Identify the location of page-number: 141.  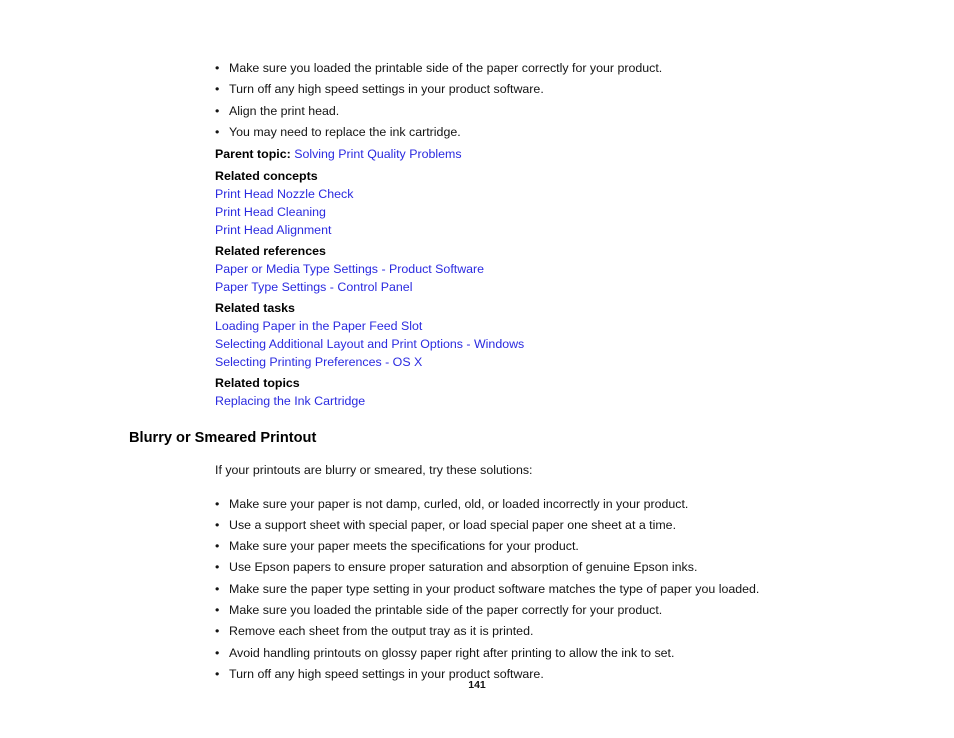
(477, 685).